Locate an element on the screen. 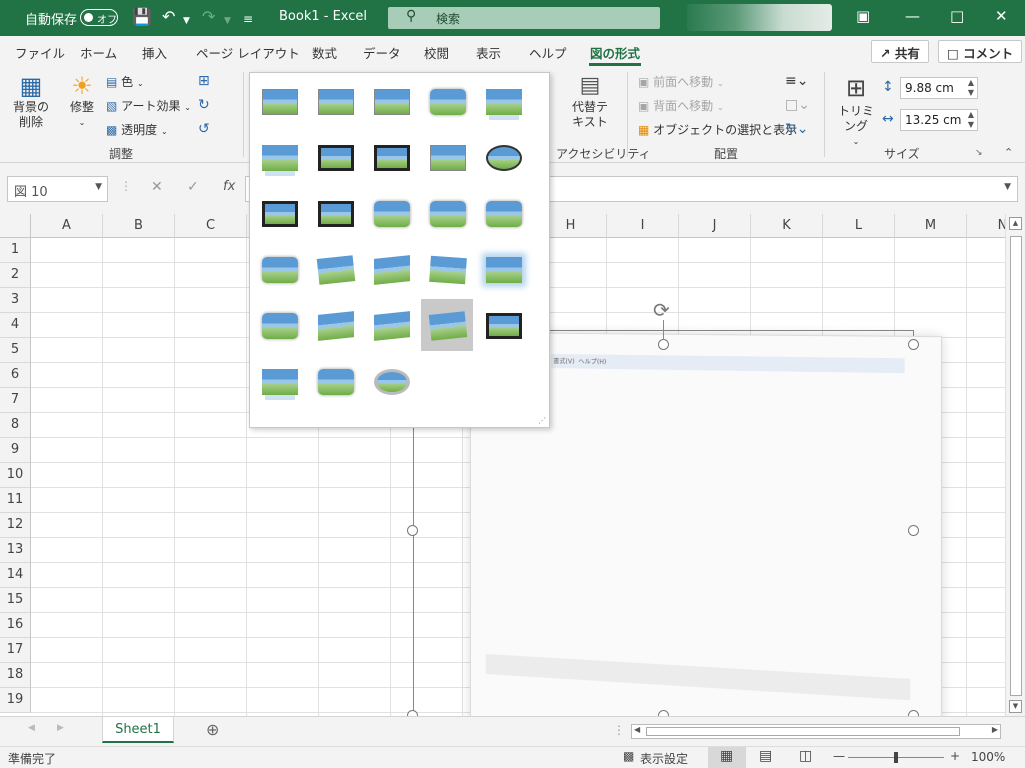 The image size is (1025, 768). share-button: ↗ 共有 is located at coordinates (900, 51).